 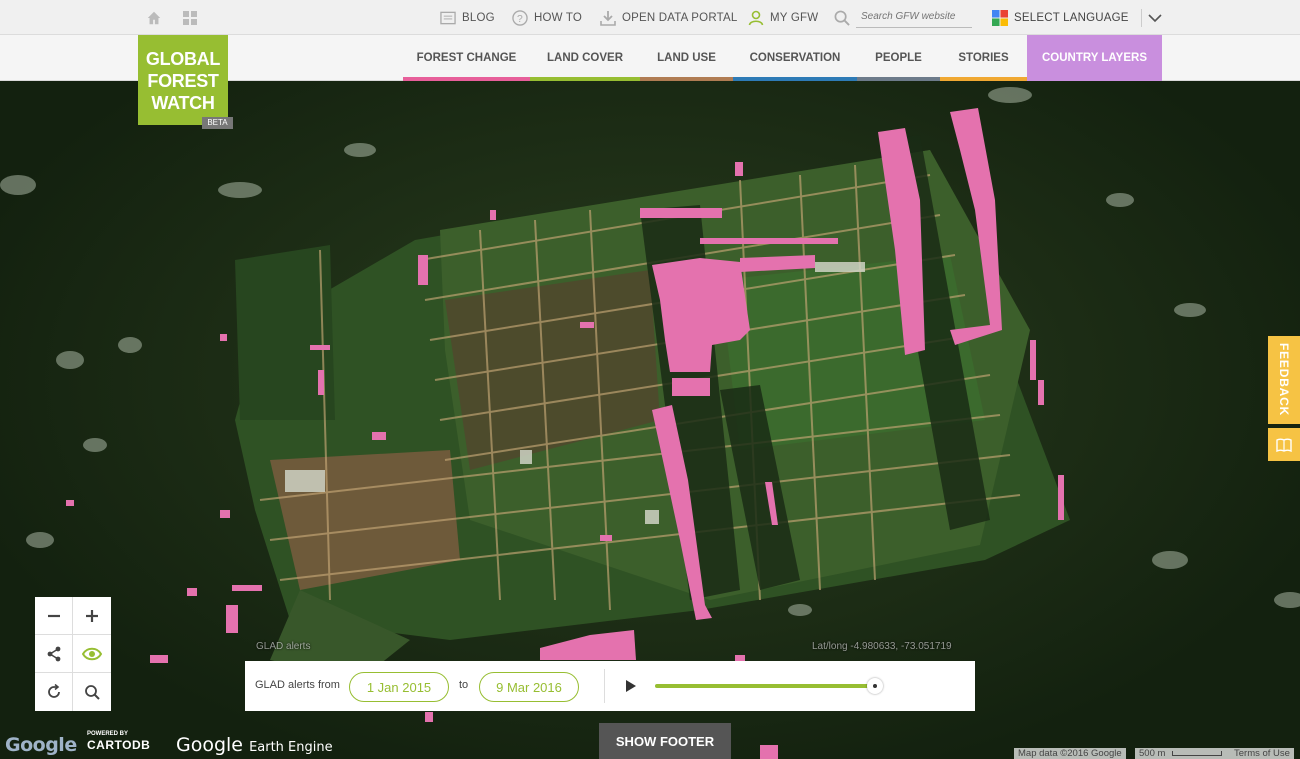 I want to click on tab-country-layers: COUNTRY LAYERS, so click(x=1094, y=58).